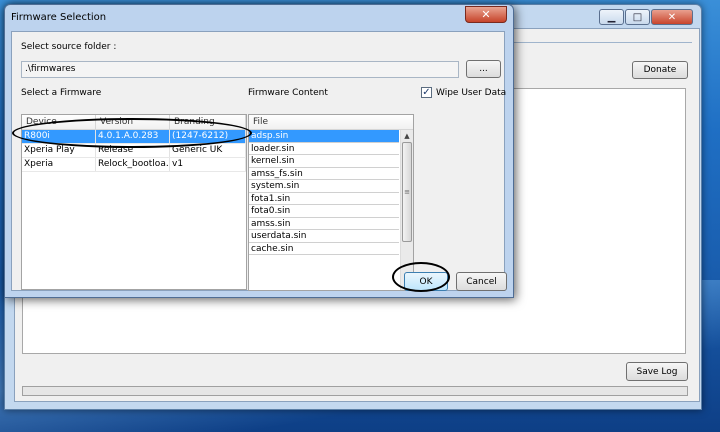 This screenshot has height=432, width=720. I want to click on progress-bar, so click(355, 391).